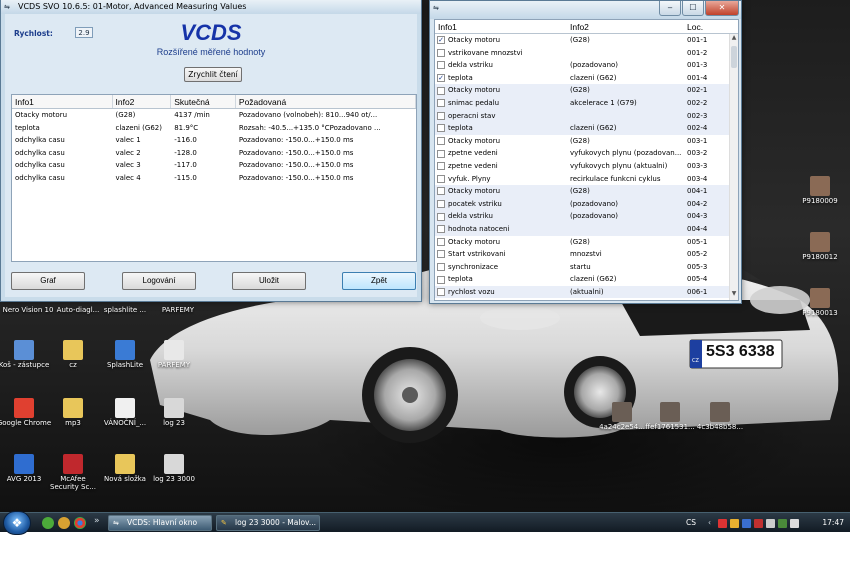 This screenshot has width=850, height=566. Describe the element at coordinates (734, 57) in the screenshot. I see `scrollbar-thumb` at that location.